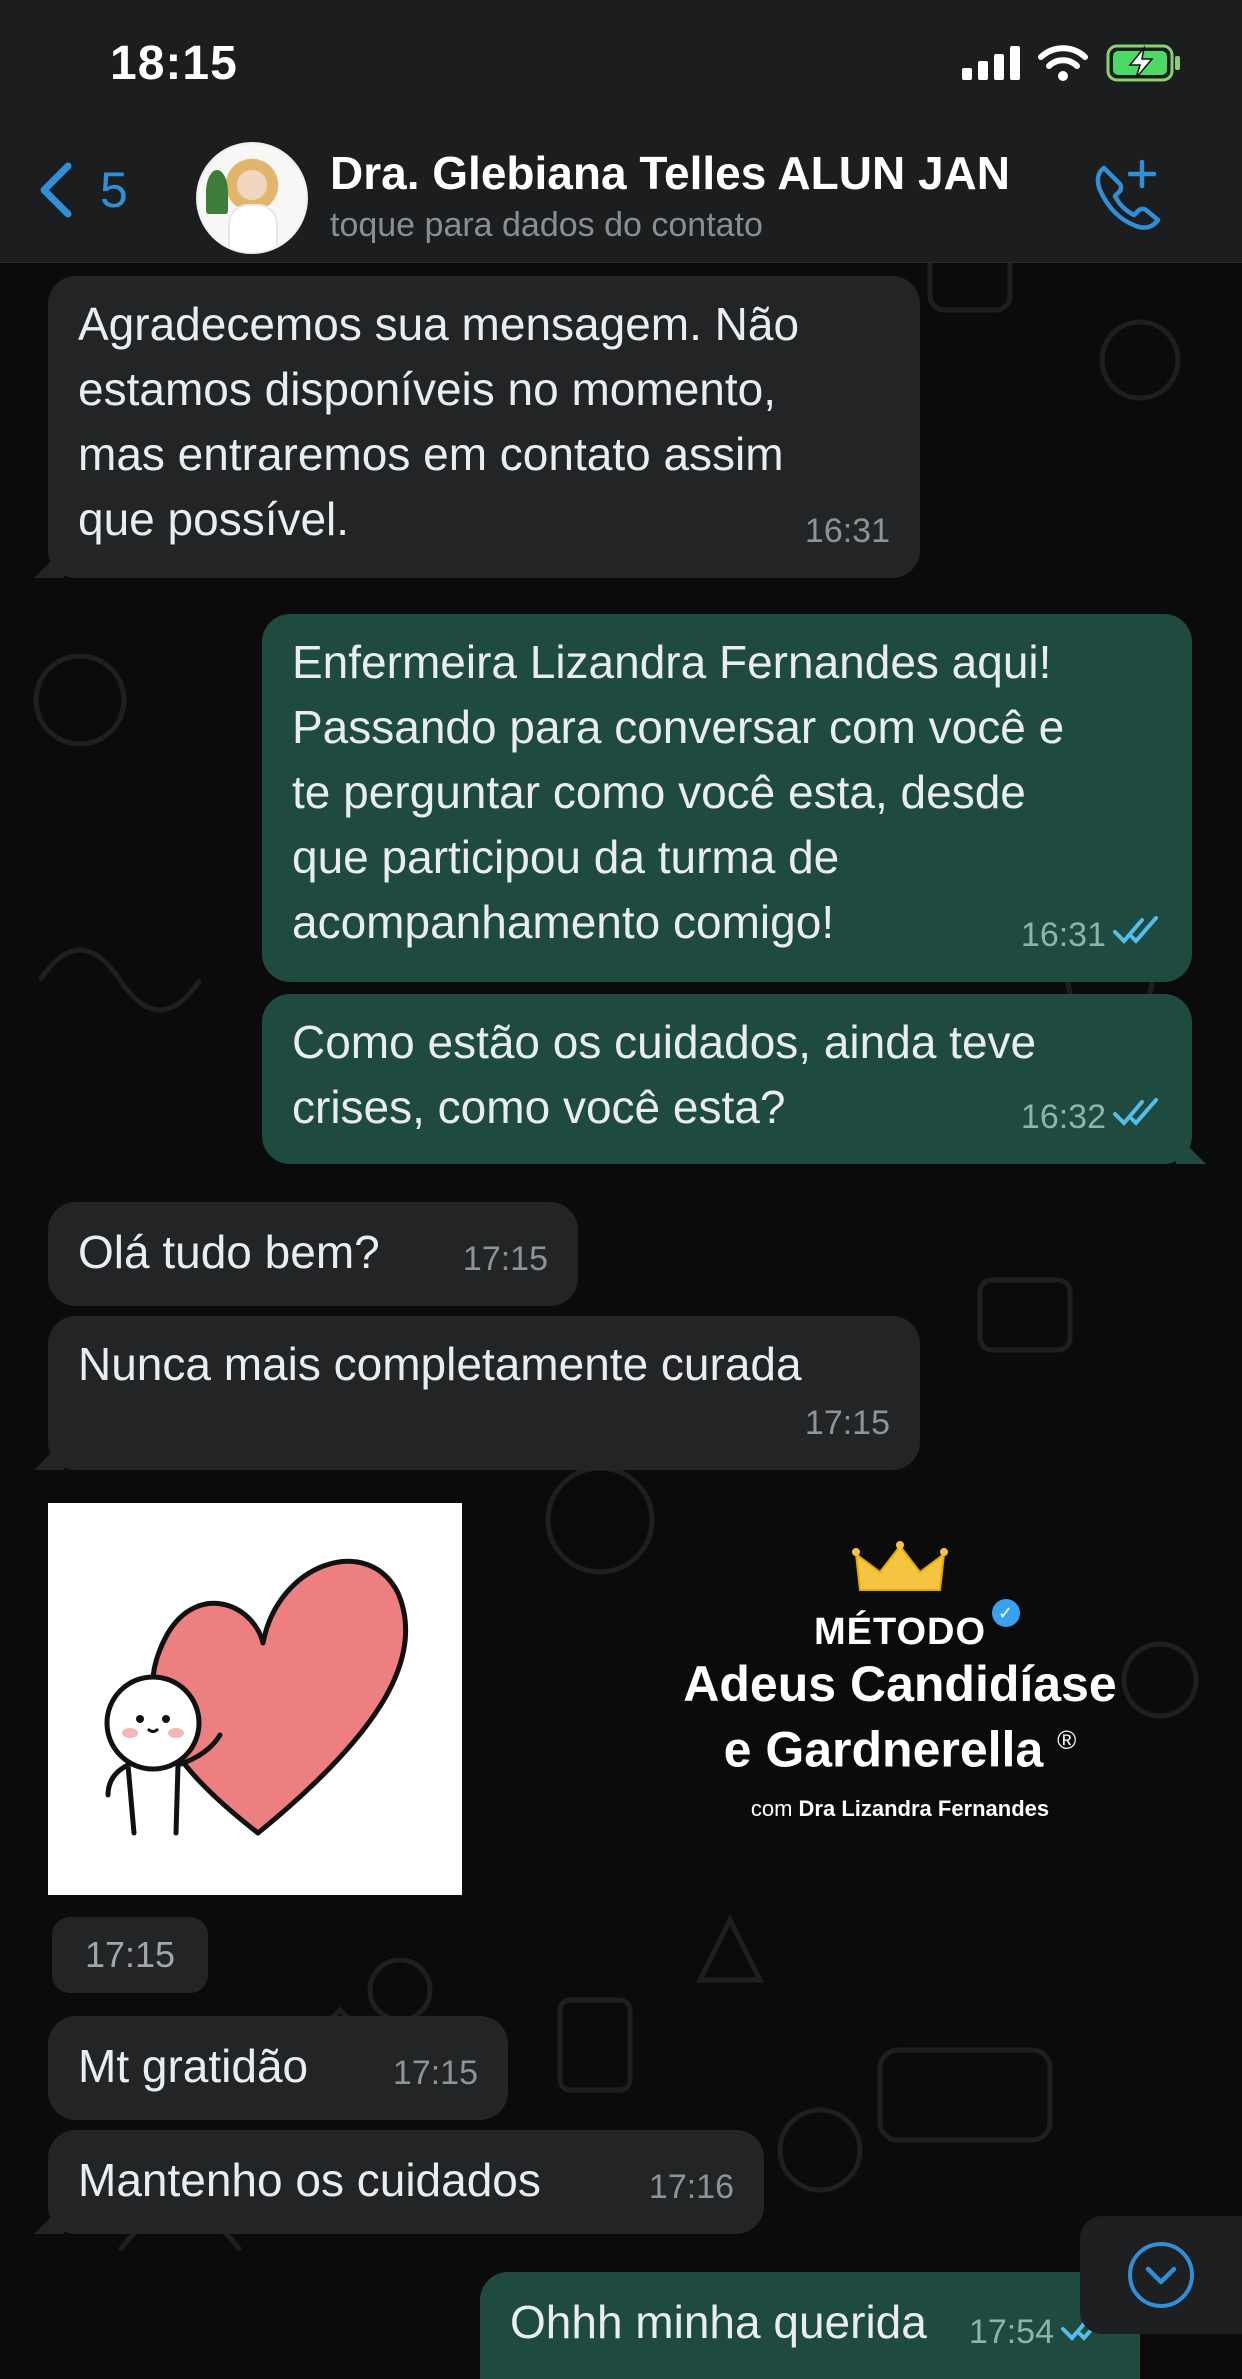  Describe the element at coordinates (883, 1749) in the screenshot. I see `watermark-line3-text: e Gardnerella` at that location.